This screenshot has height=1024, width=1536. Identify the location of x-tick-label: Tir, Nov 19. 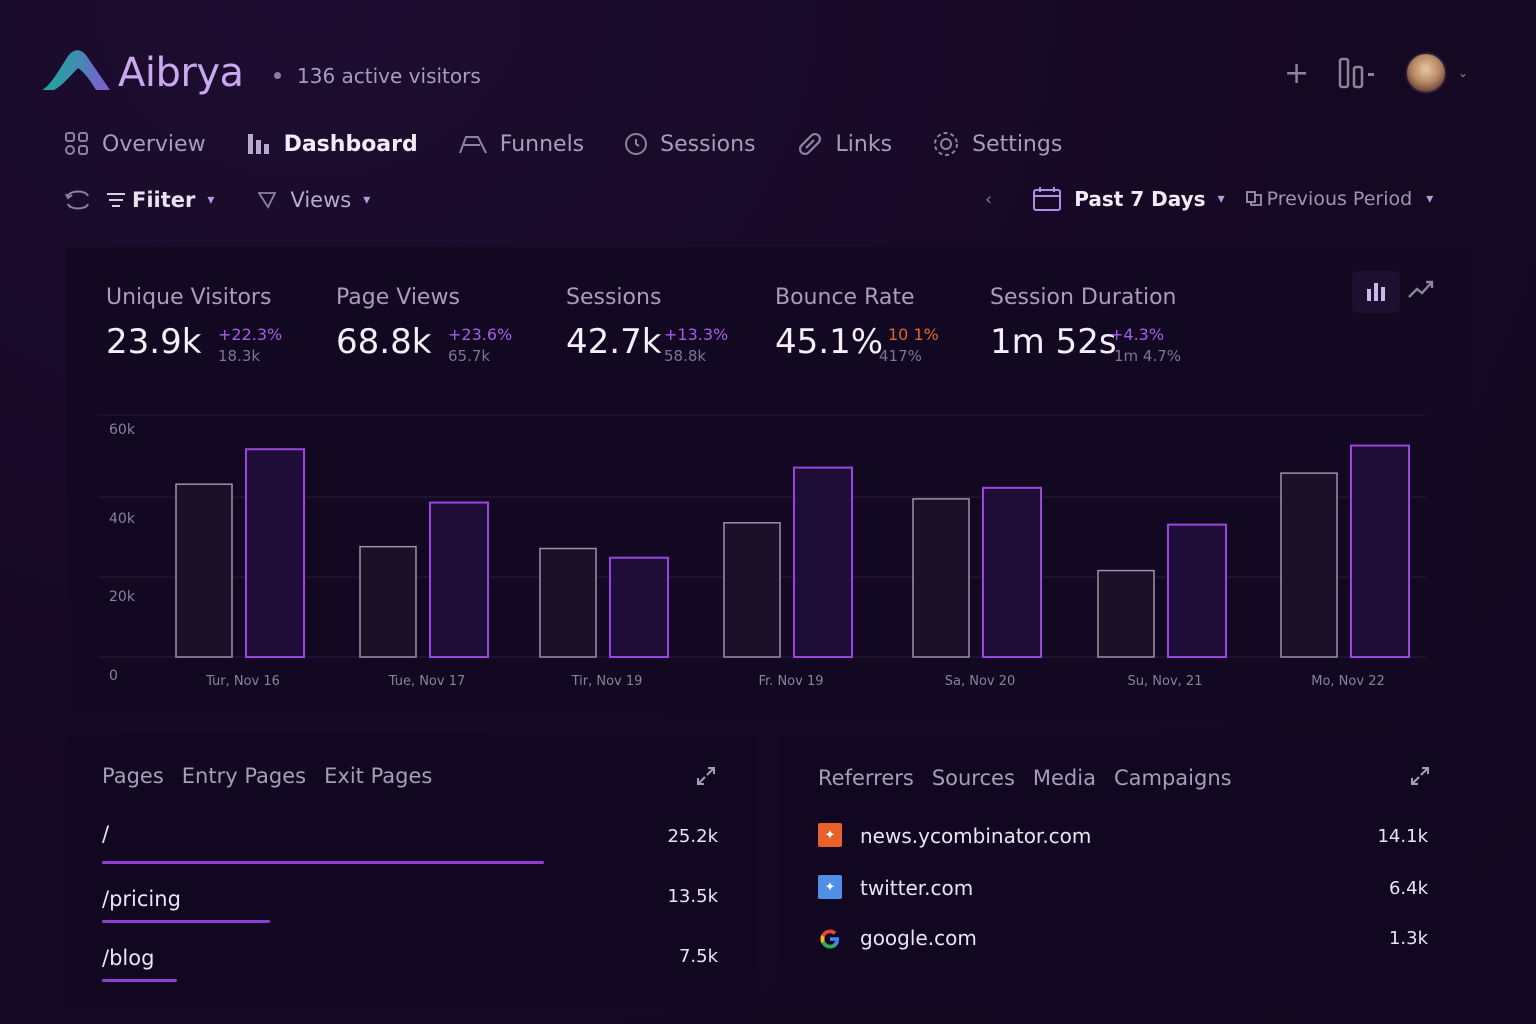
(607, 681).